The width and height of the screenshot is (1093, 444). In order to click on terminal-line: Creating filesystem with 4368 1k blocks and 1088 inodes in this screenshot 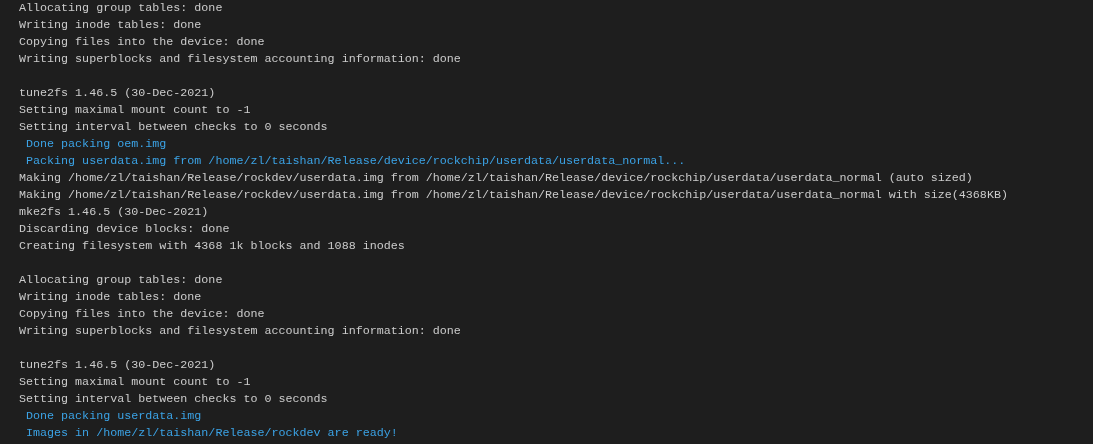, I will do `click(212, 246)`.